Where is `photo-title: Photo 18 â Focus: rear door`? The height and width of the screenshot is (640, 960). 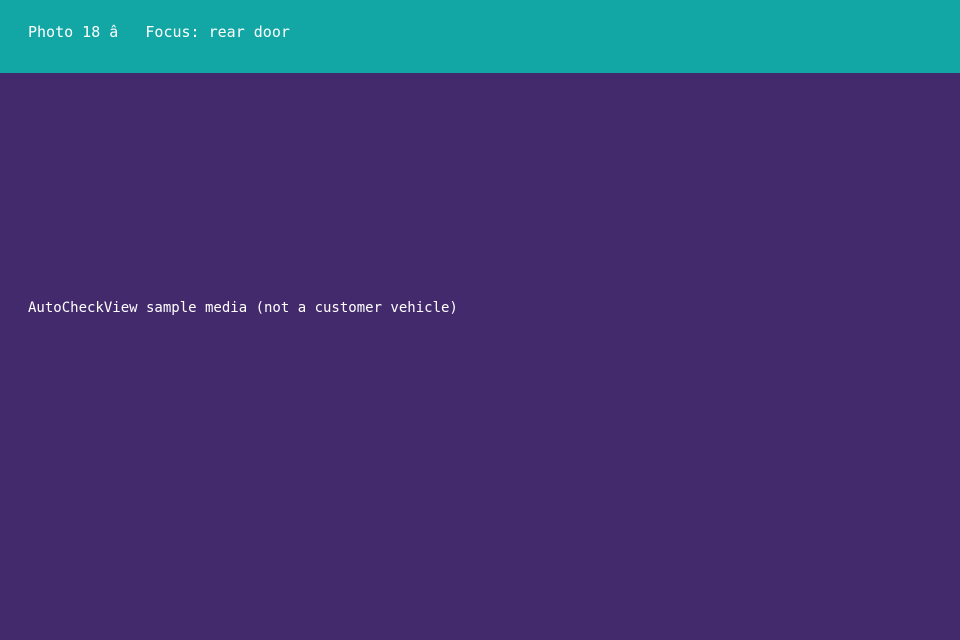 photo-title: Photo 18 â Focus: rear door is located at coordinates (159, 32).